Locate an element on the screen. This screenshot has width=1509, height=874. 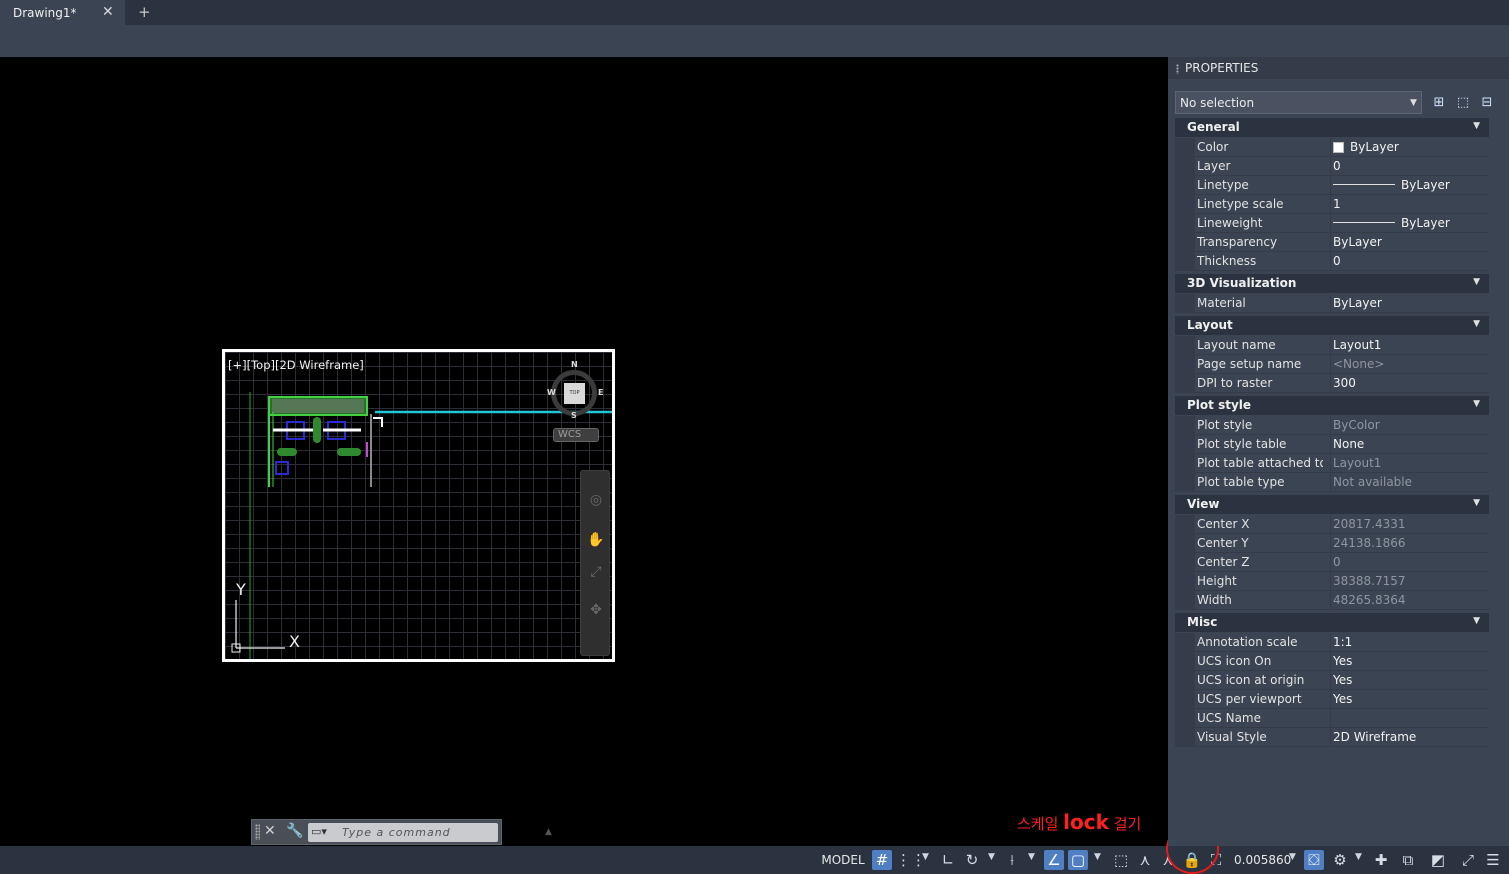
pan-hand-icon: ✋ is located at coordinates (596, 540).